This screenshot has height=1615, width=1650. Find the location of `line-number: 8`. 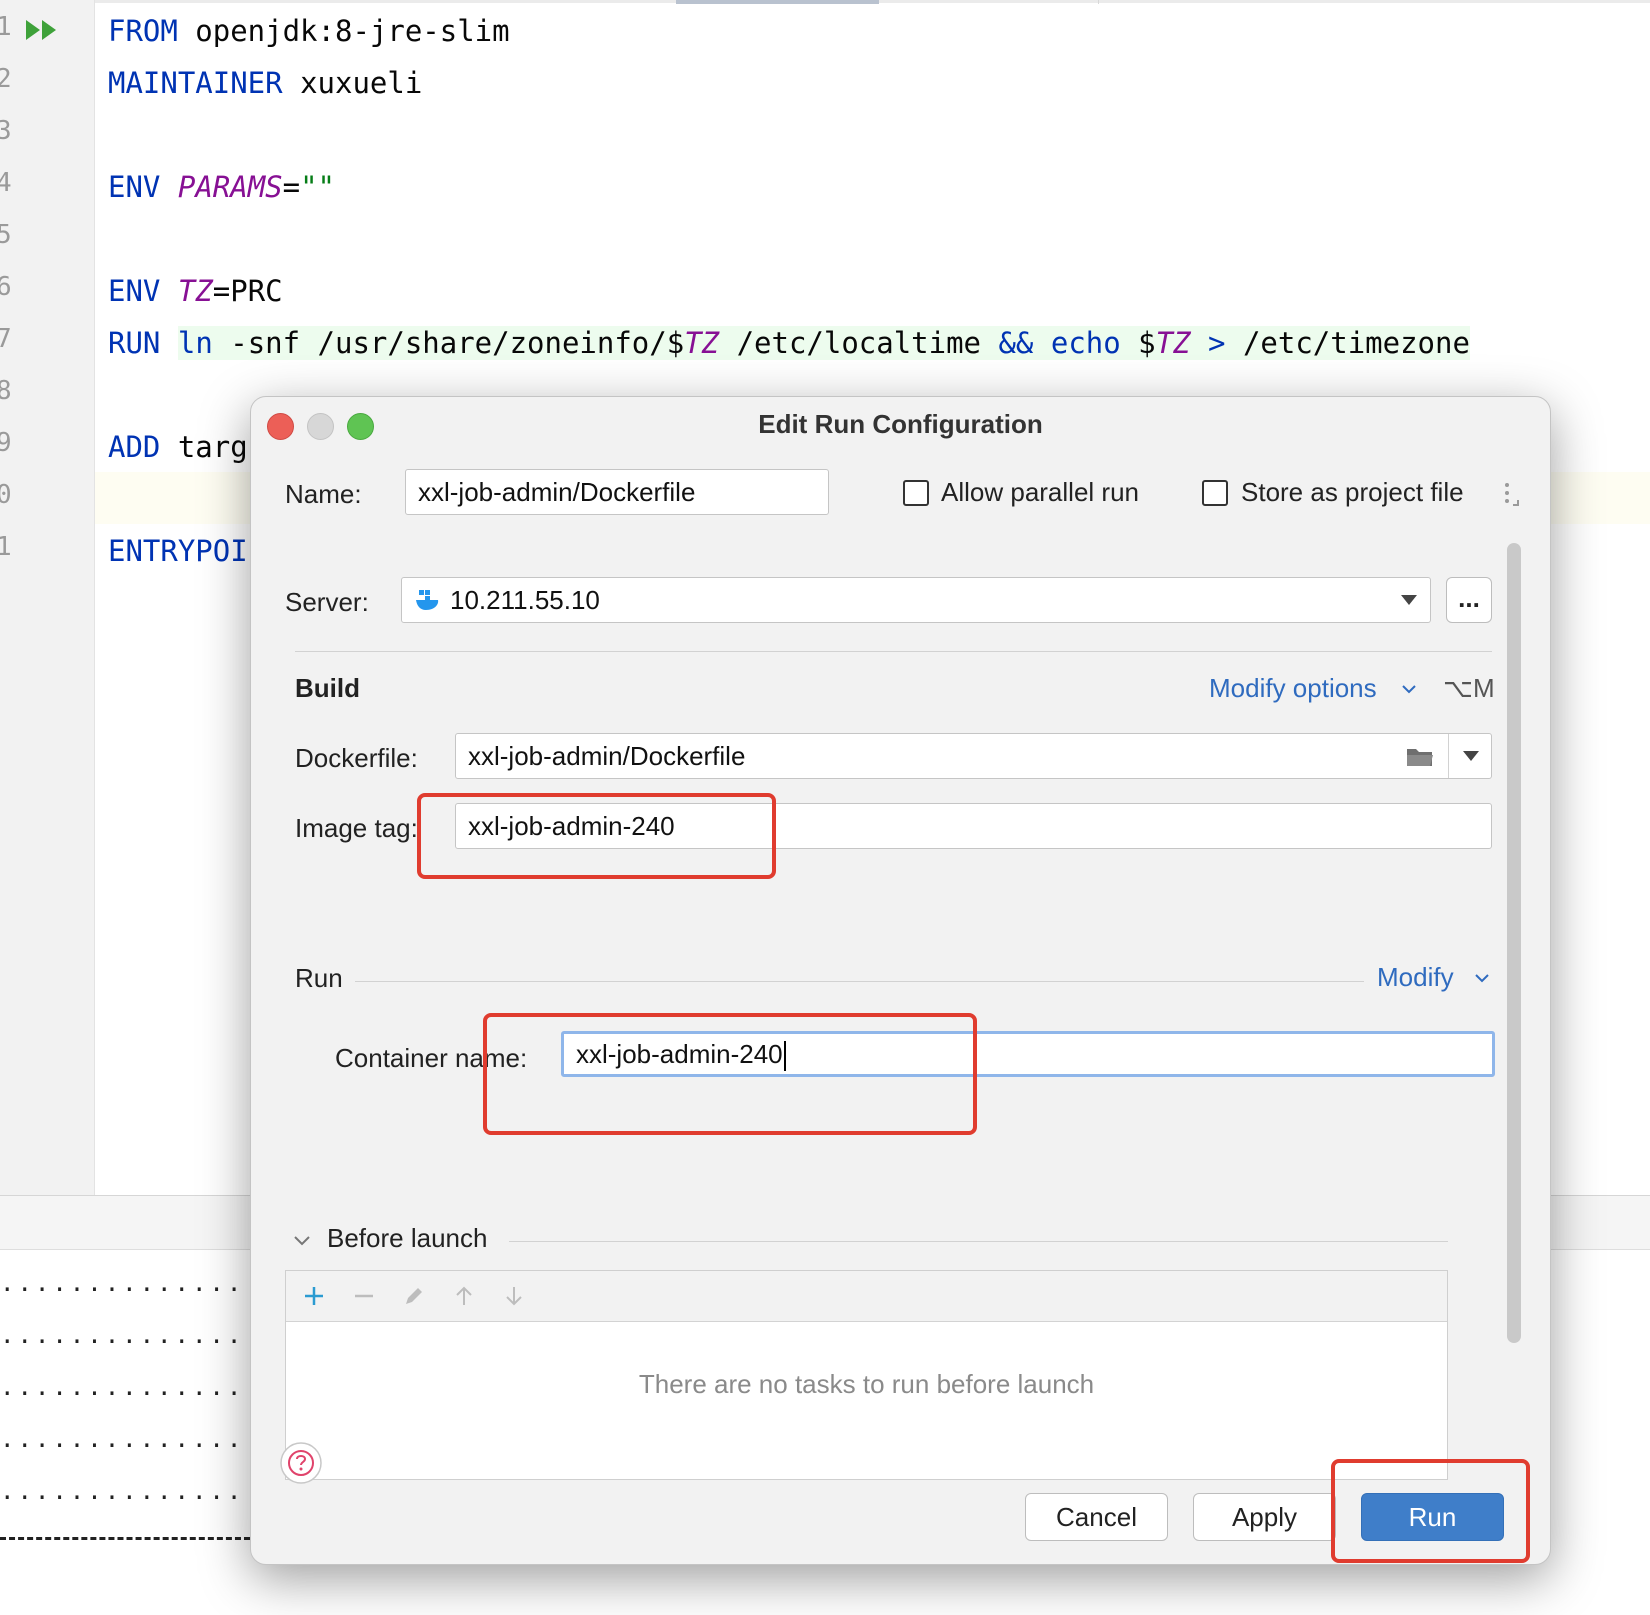

line-number: 8 is located at coordinates (6, 391).